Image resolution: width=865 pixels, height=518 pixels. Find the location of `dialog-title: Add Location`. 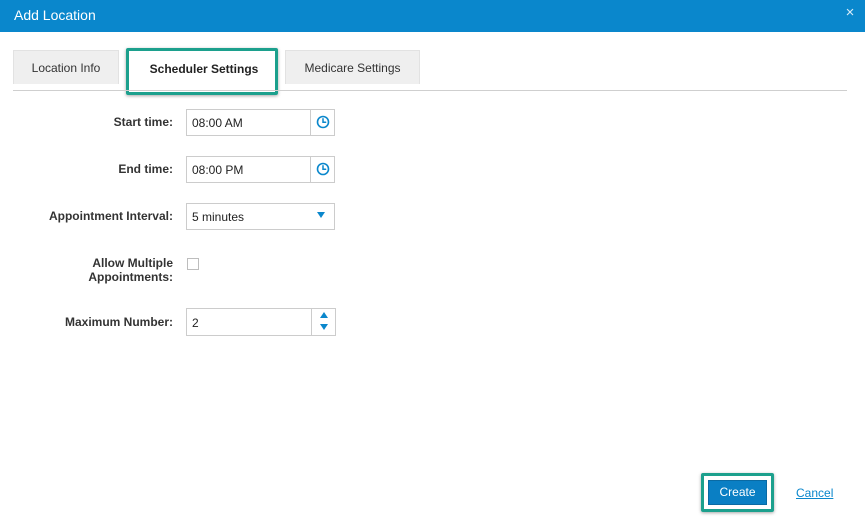

dialog-title: Add Location is located at coordinates (55, 15).